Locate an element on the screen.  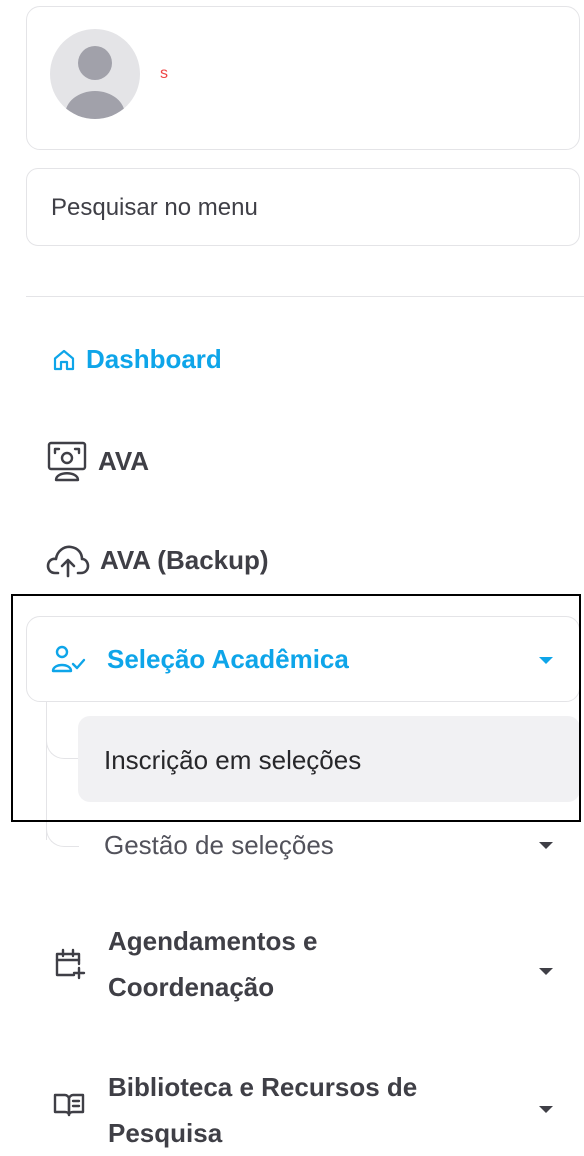
cloud-upload-icon is located at coordinates (68, 560).